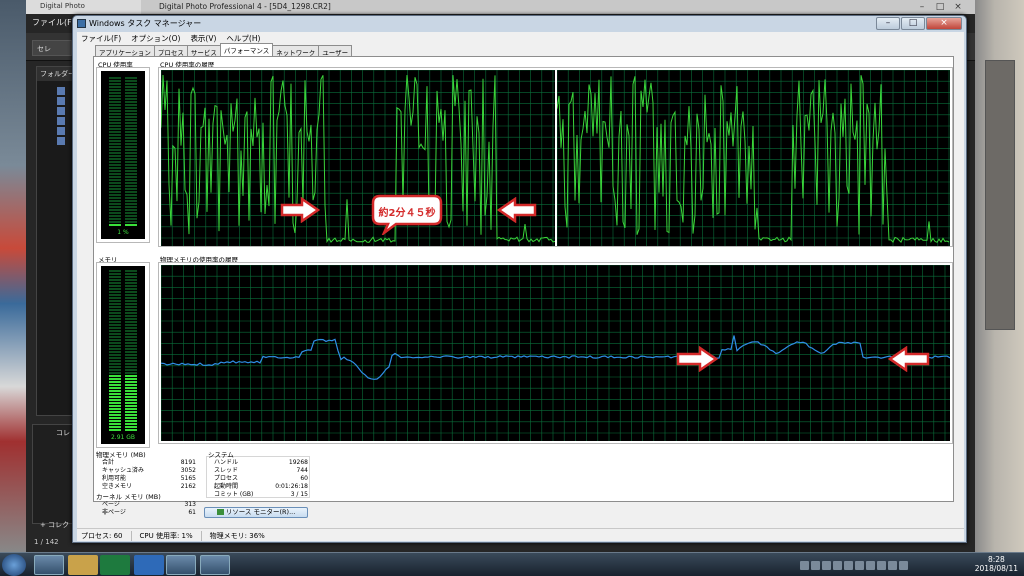  I want to click on stat-row: 起動時間 0:01:26:18, so click(261, 486).